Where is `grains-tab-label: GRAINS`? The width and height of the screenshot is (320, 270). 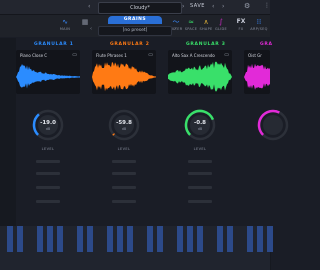
grains-tab-label: GRAINS is located at coordinates (135, 19).